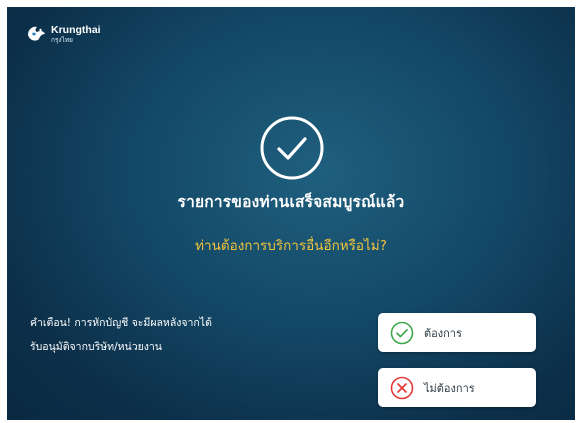  What do you see at coordinates (291, 202) in the screenshot?
I see `status-title: รายการของท่านเสร็จสมบูรณ์แล้ว` at bounding box center [291, 202].